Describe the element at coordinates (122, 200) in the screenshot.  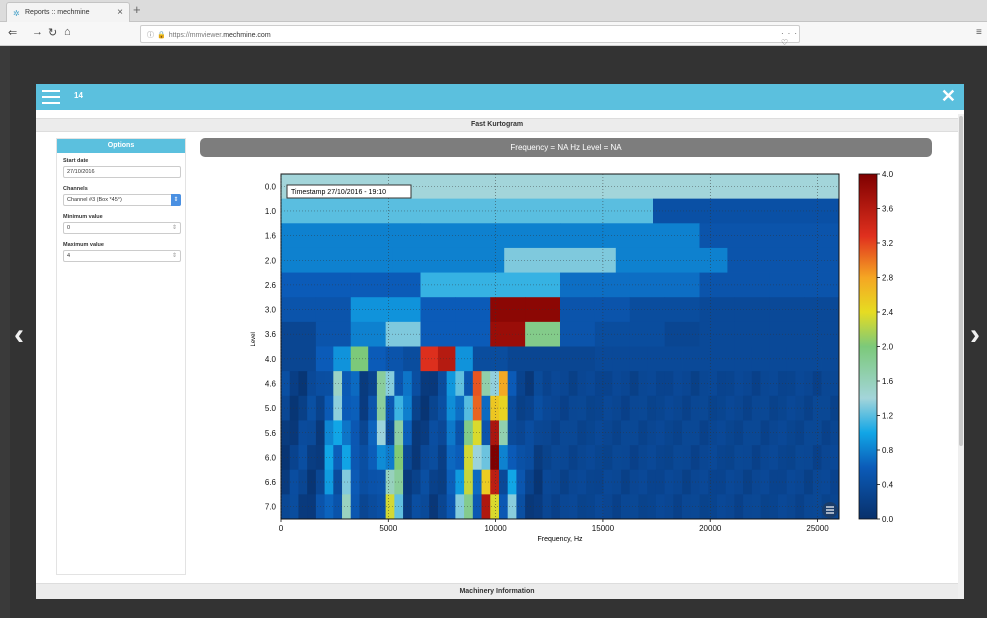
I see `channels-select: Channel #3 (Box *45°) ⇕` at that location.